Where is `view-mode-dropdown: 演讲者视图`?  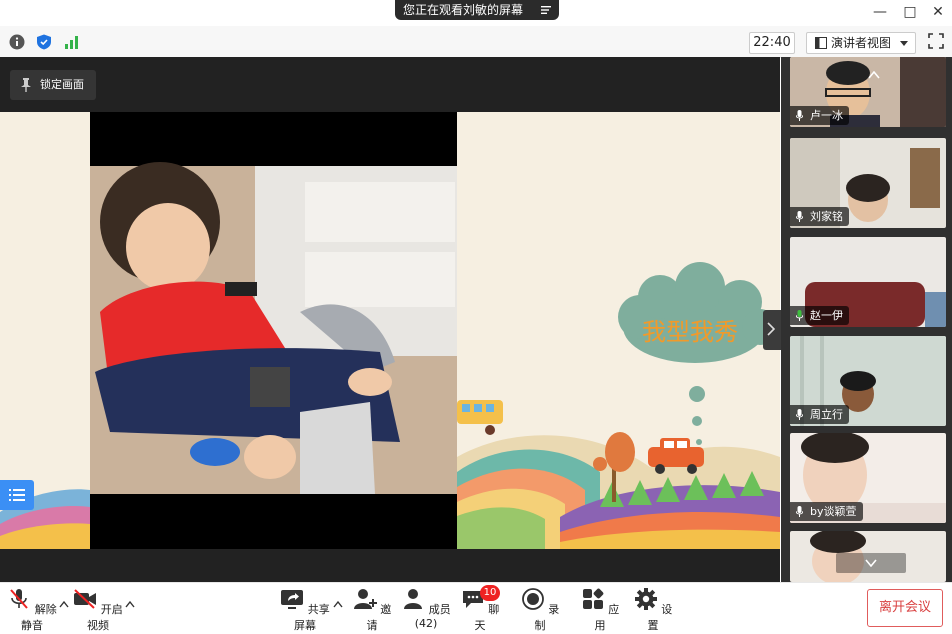
view-mode-dropdown: 演讲者视图 is located at coordinates (861, 43).